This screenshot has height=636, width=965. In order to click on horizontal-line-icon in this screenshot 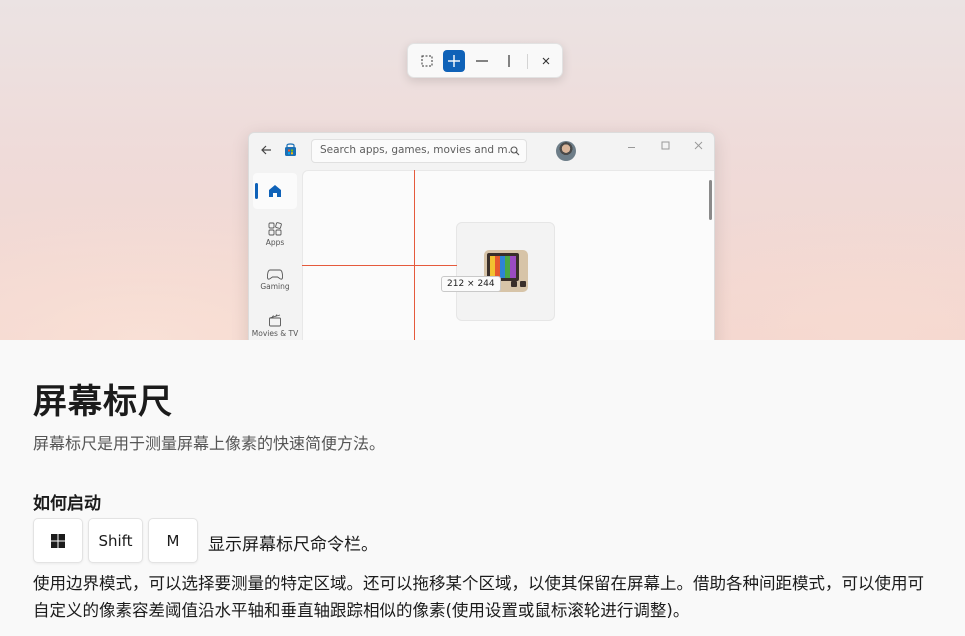, I will do `click(482, 61)`.